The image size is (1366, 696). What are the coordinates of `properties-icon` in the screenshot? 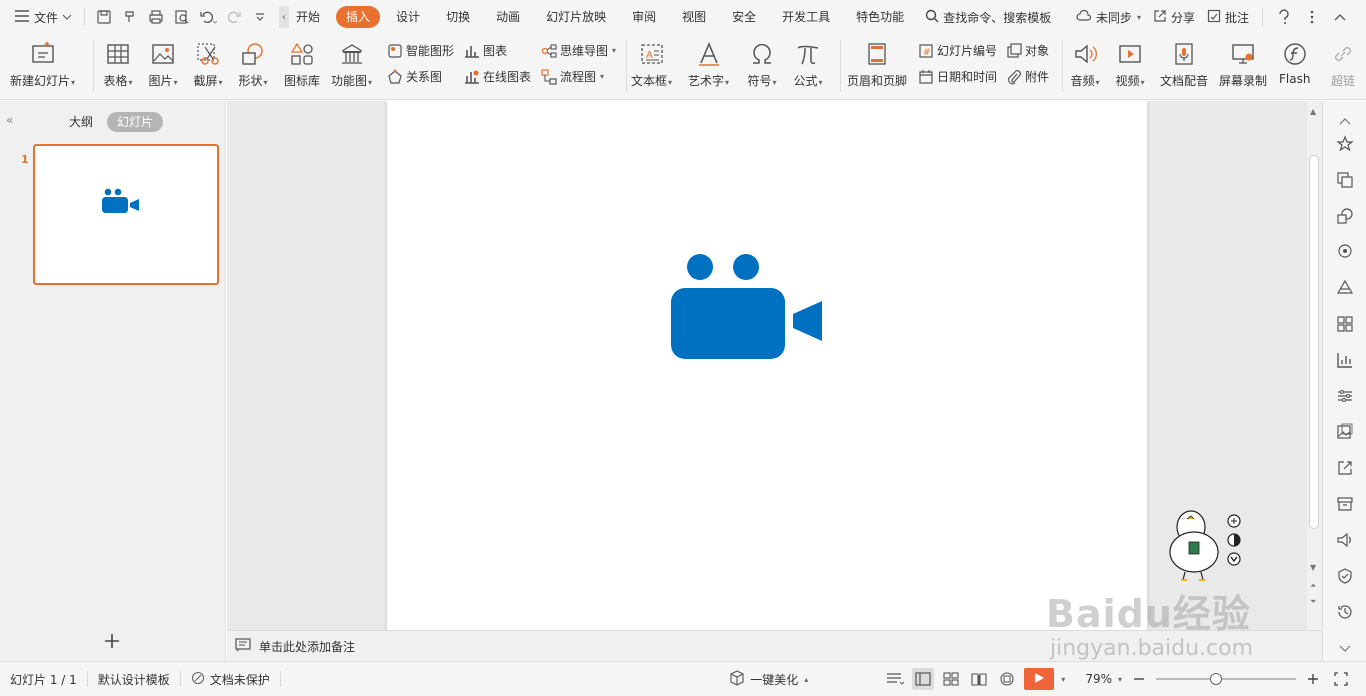 It's located at (1345, 396).